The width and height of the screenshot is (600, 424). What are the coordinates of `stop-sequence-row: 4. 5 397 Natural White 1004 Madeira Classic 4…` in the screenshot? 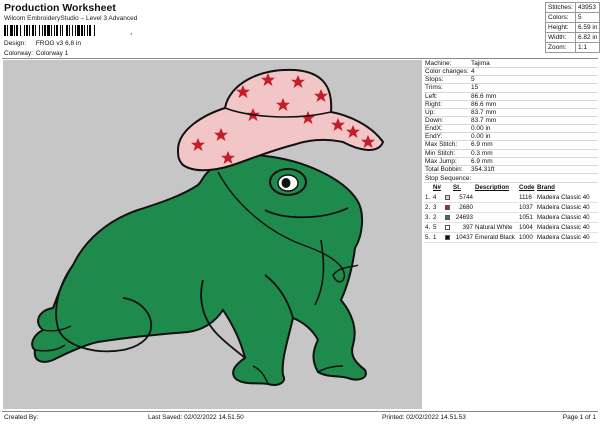 It's located at (511, 228).